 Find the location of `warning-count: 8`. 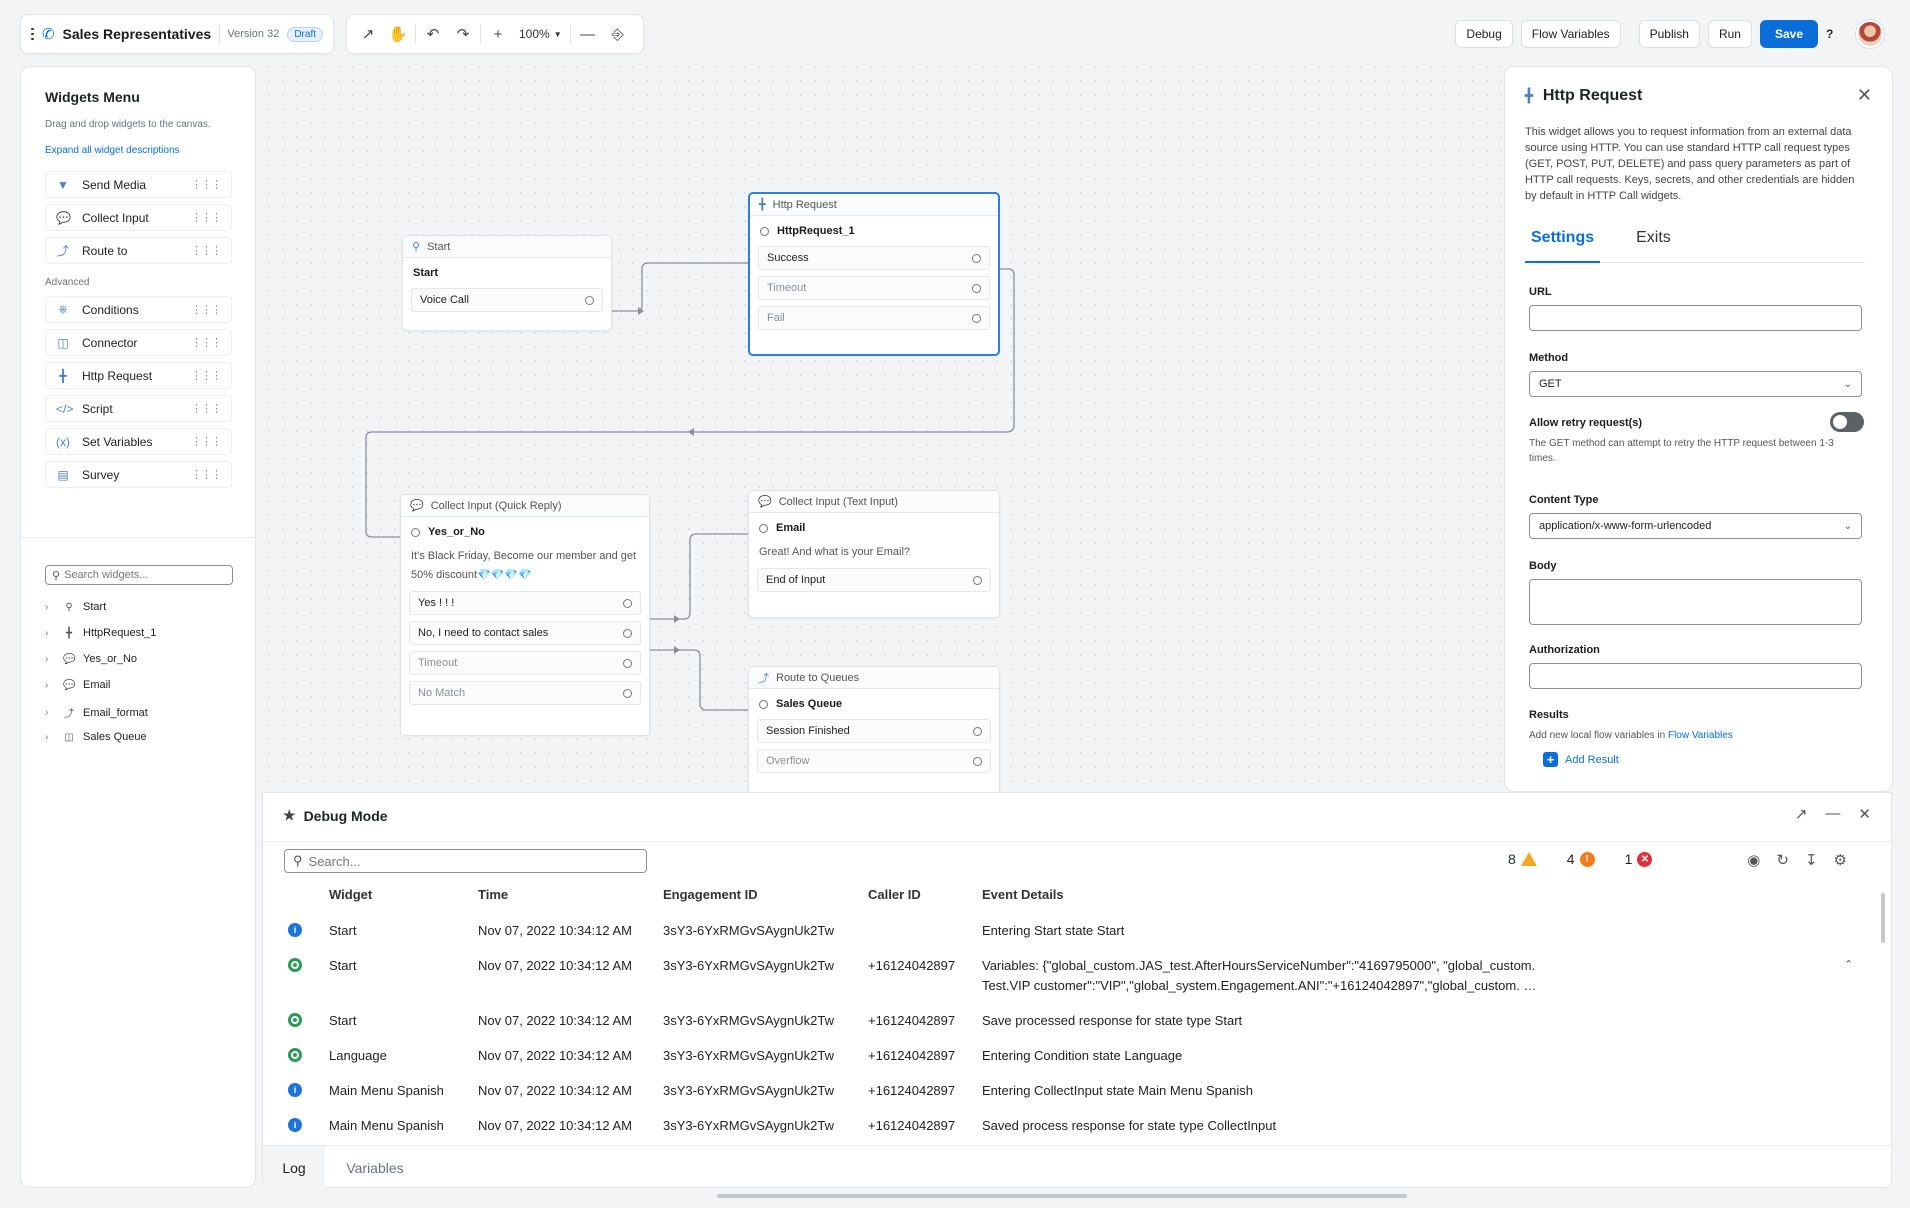

warning-count: 8 is located at coordinates (1522, 859).